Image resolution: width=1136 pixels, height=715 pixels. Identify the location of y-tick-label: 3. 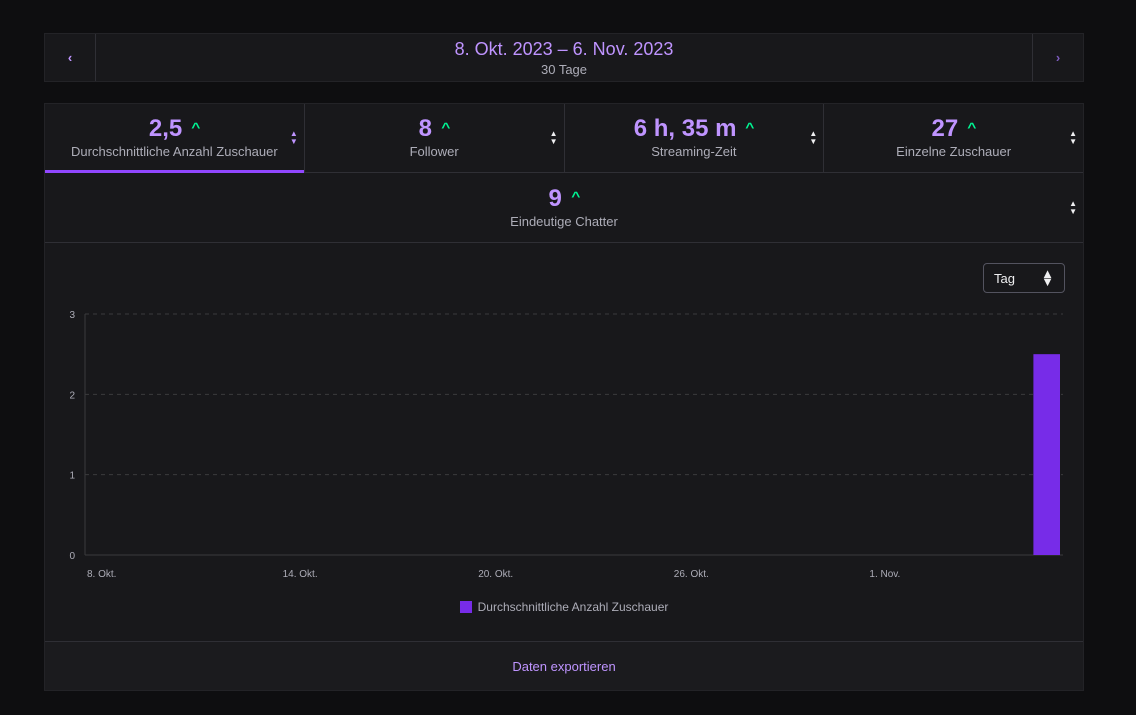
(72, 315).